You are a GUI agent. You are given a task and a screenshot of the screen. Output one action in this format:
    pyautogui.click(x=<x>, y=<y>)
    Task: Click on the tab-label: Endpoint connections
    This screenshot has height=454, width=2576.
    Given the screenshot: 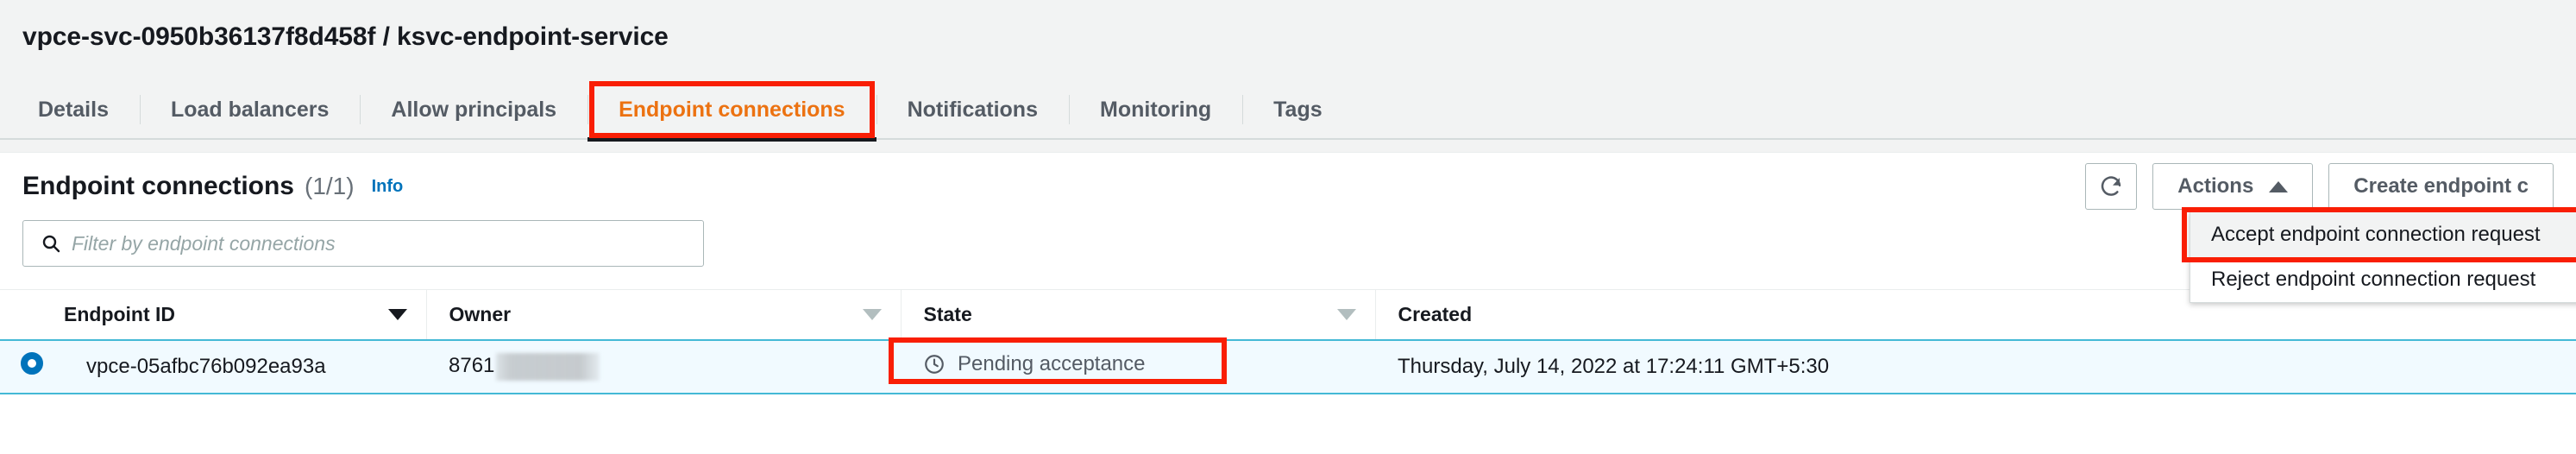 What is the action you would take?
    pyautogui.click(x=732, y=109)
    